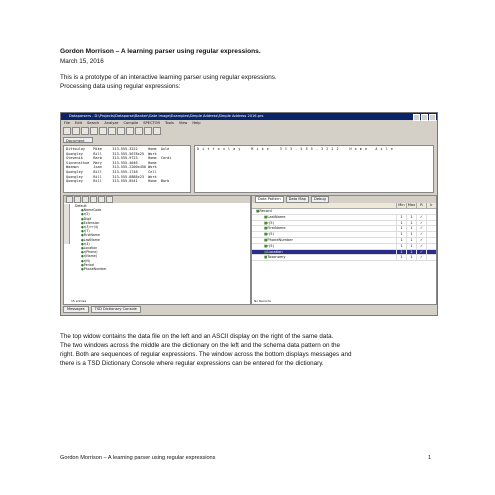 This screenshot has width=495, height=495. I want to click on menu-item: Tools, so click(169, 123).